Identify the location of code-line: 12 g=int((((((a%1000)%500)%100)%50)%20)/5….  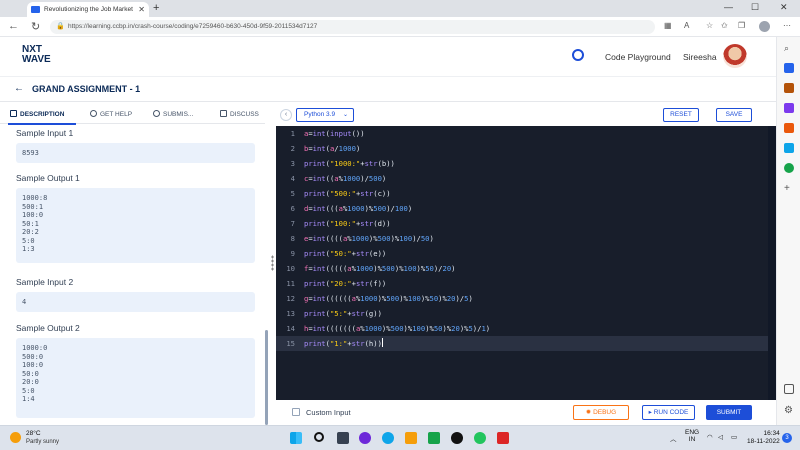
(379, 298).